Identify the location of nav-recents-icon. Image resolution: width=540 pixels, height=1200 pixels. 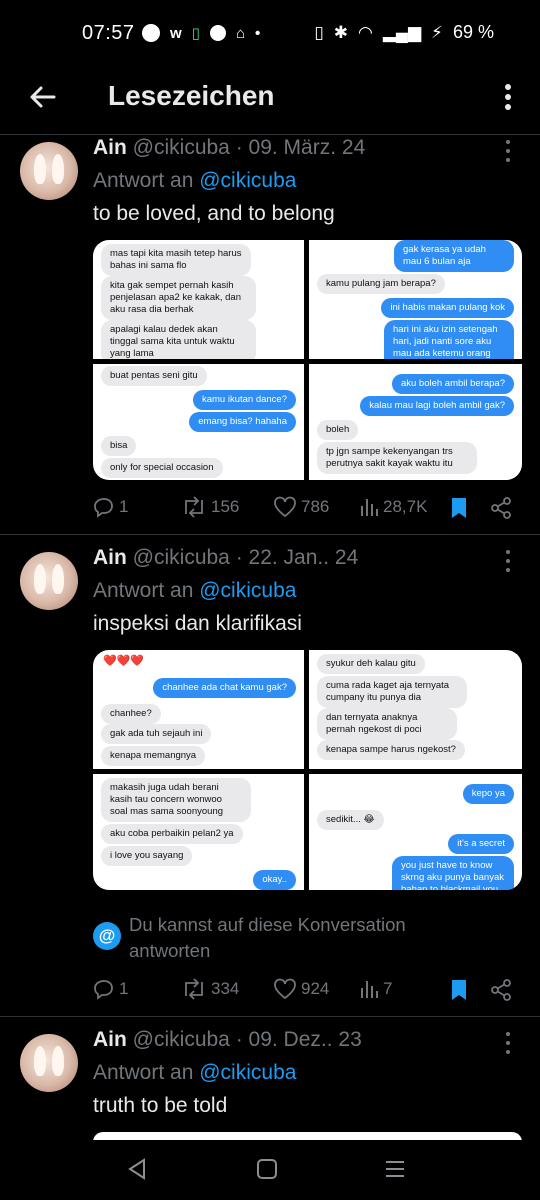
(397, 1169).